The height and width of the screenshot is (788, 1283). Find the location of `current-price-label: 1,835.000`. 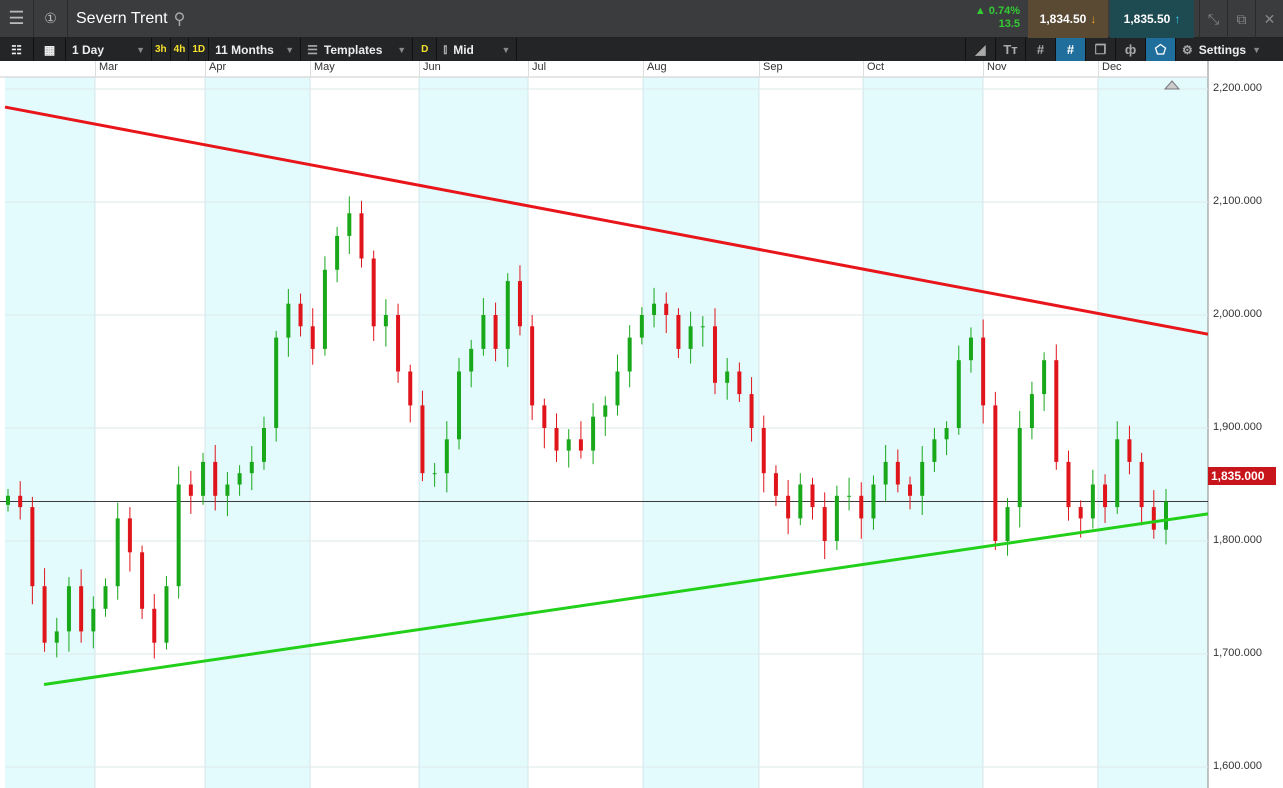

current-price-label: 1,835.000 is located at coordinates (1242, 476).